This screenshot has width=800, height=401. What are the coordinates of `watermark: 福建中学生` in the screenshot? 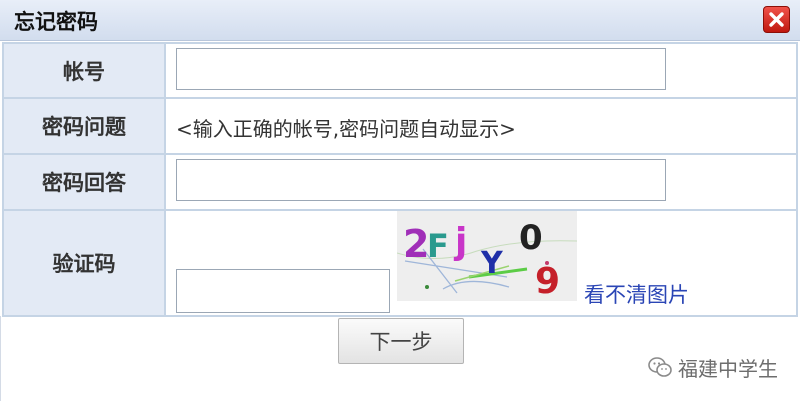 It's located at (713, 367).